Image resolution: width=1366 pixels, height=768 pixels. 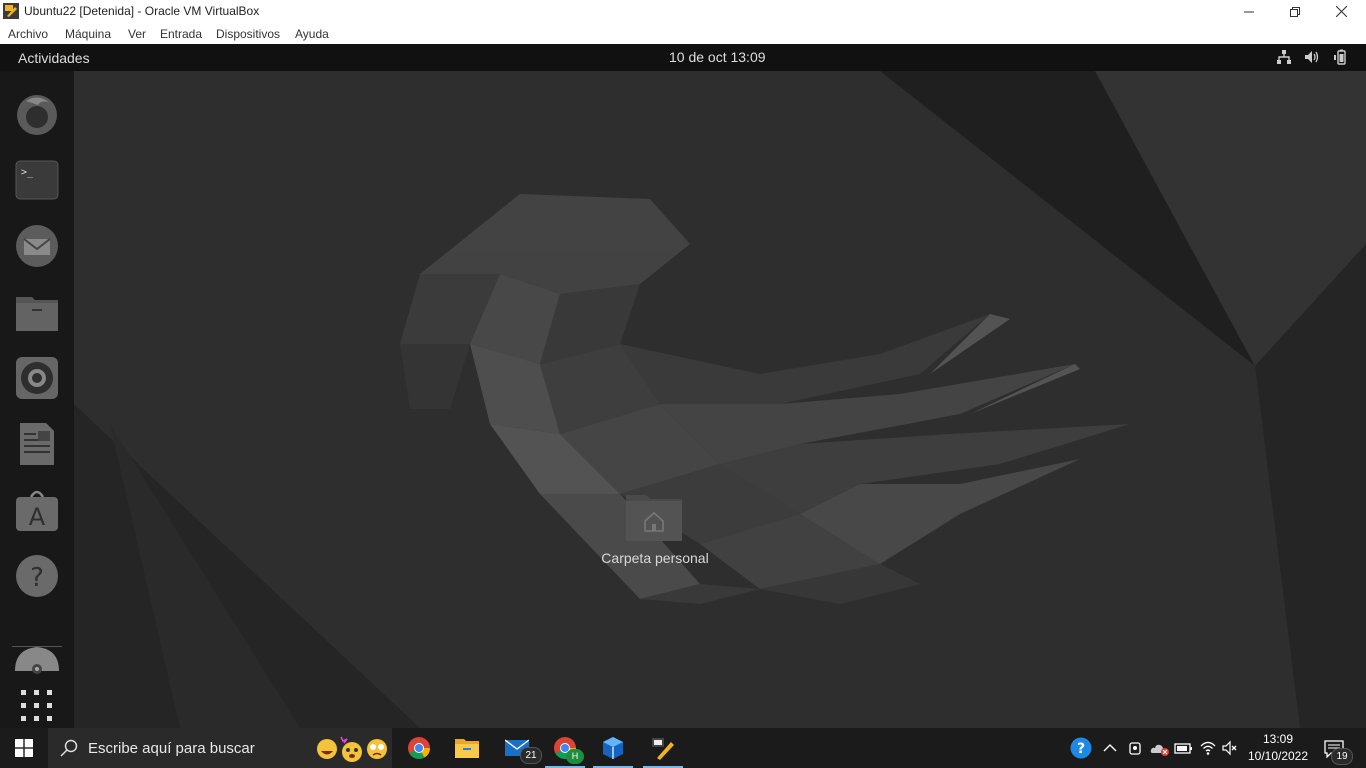 What do you see at coordinates (654, 518) in the screenshot?
I see `home-folder-icon` at bounding box center [654, 518].